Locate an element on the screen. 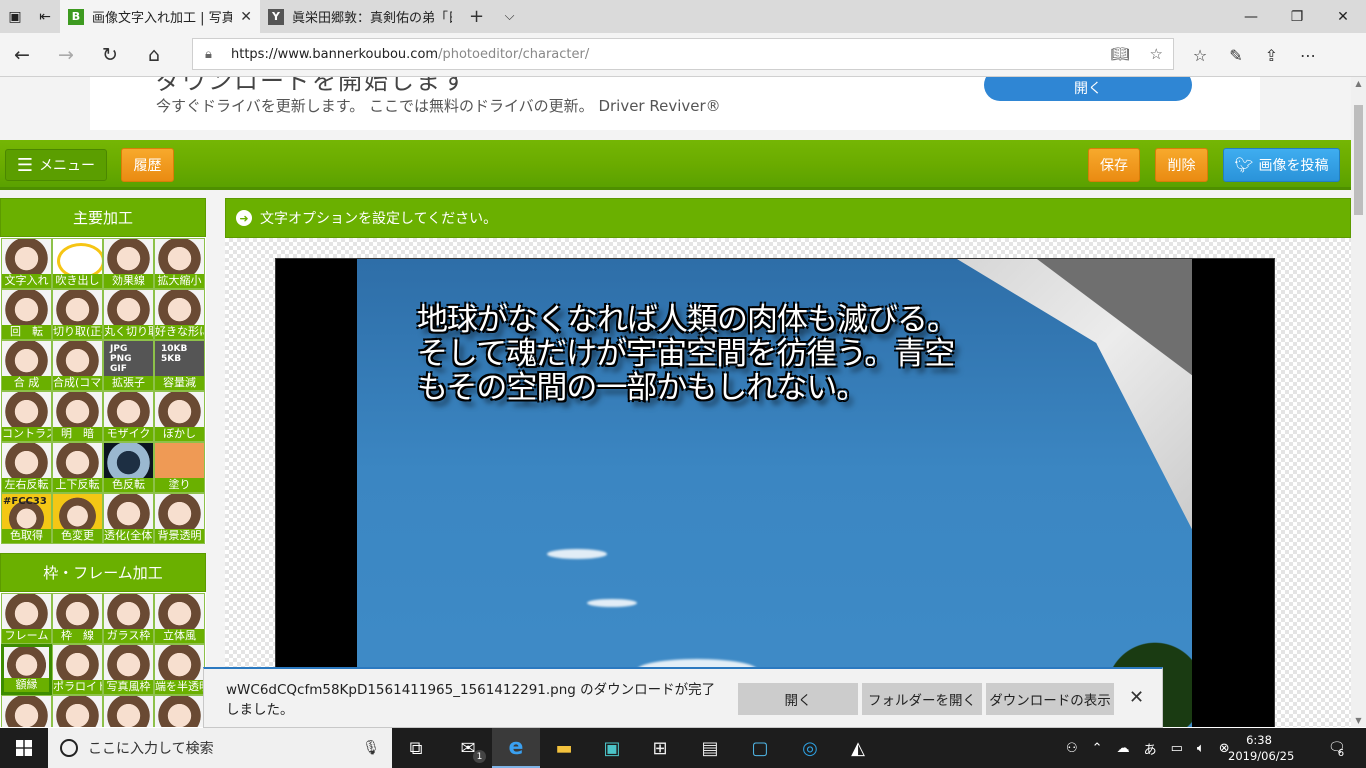 The height and width of the screenshot is (768, 1366). news-app-icon: ▤ is located at coordinates (710, 748).